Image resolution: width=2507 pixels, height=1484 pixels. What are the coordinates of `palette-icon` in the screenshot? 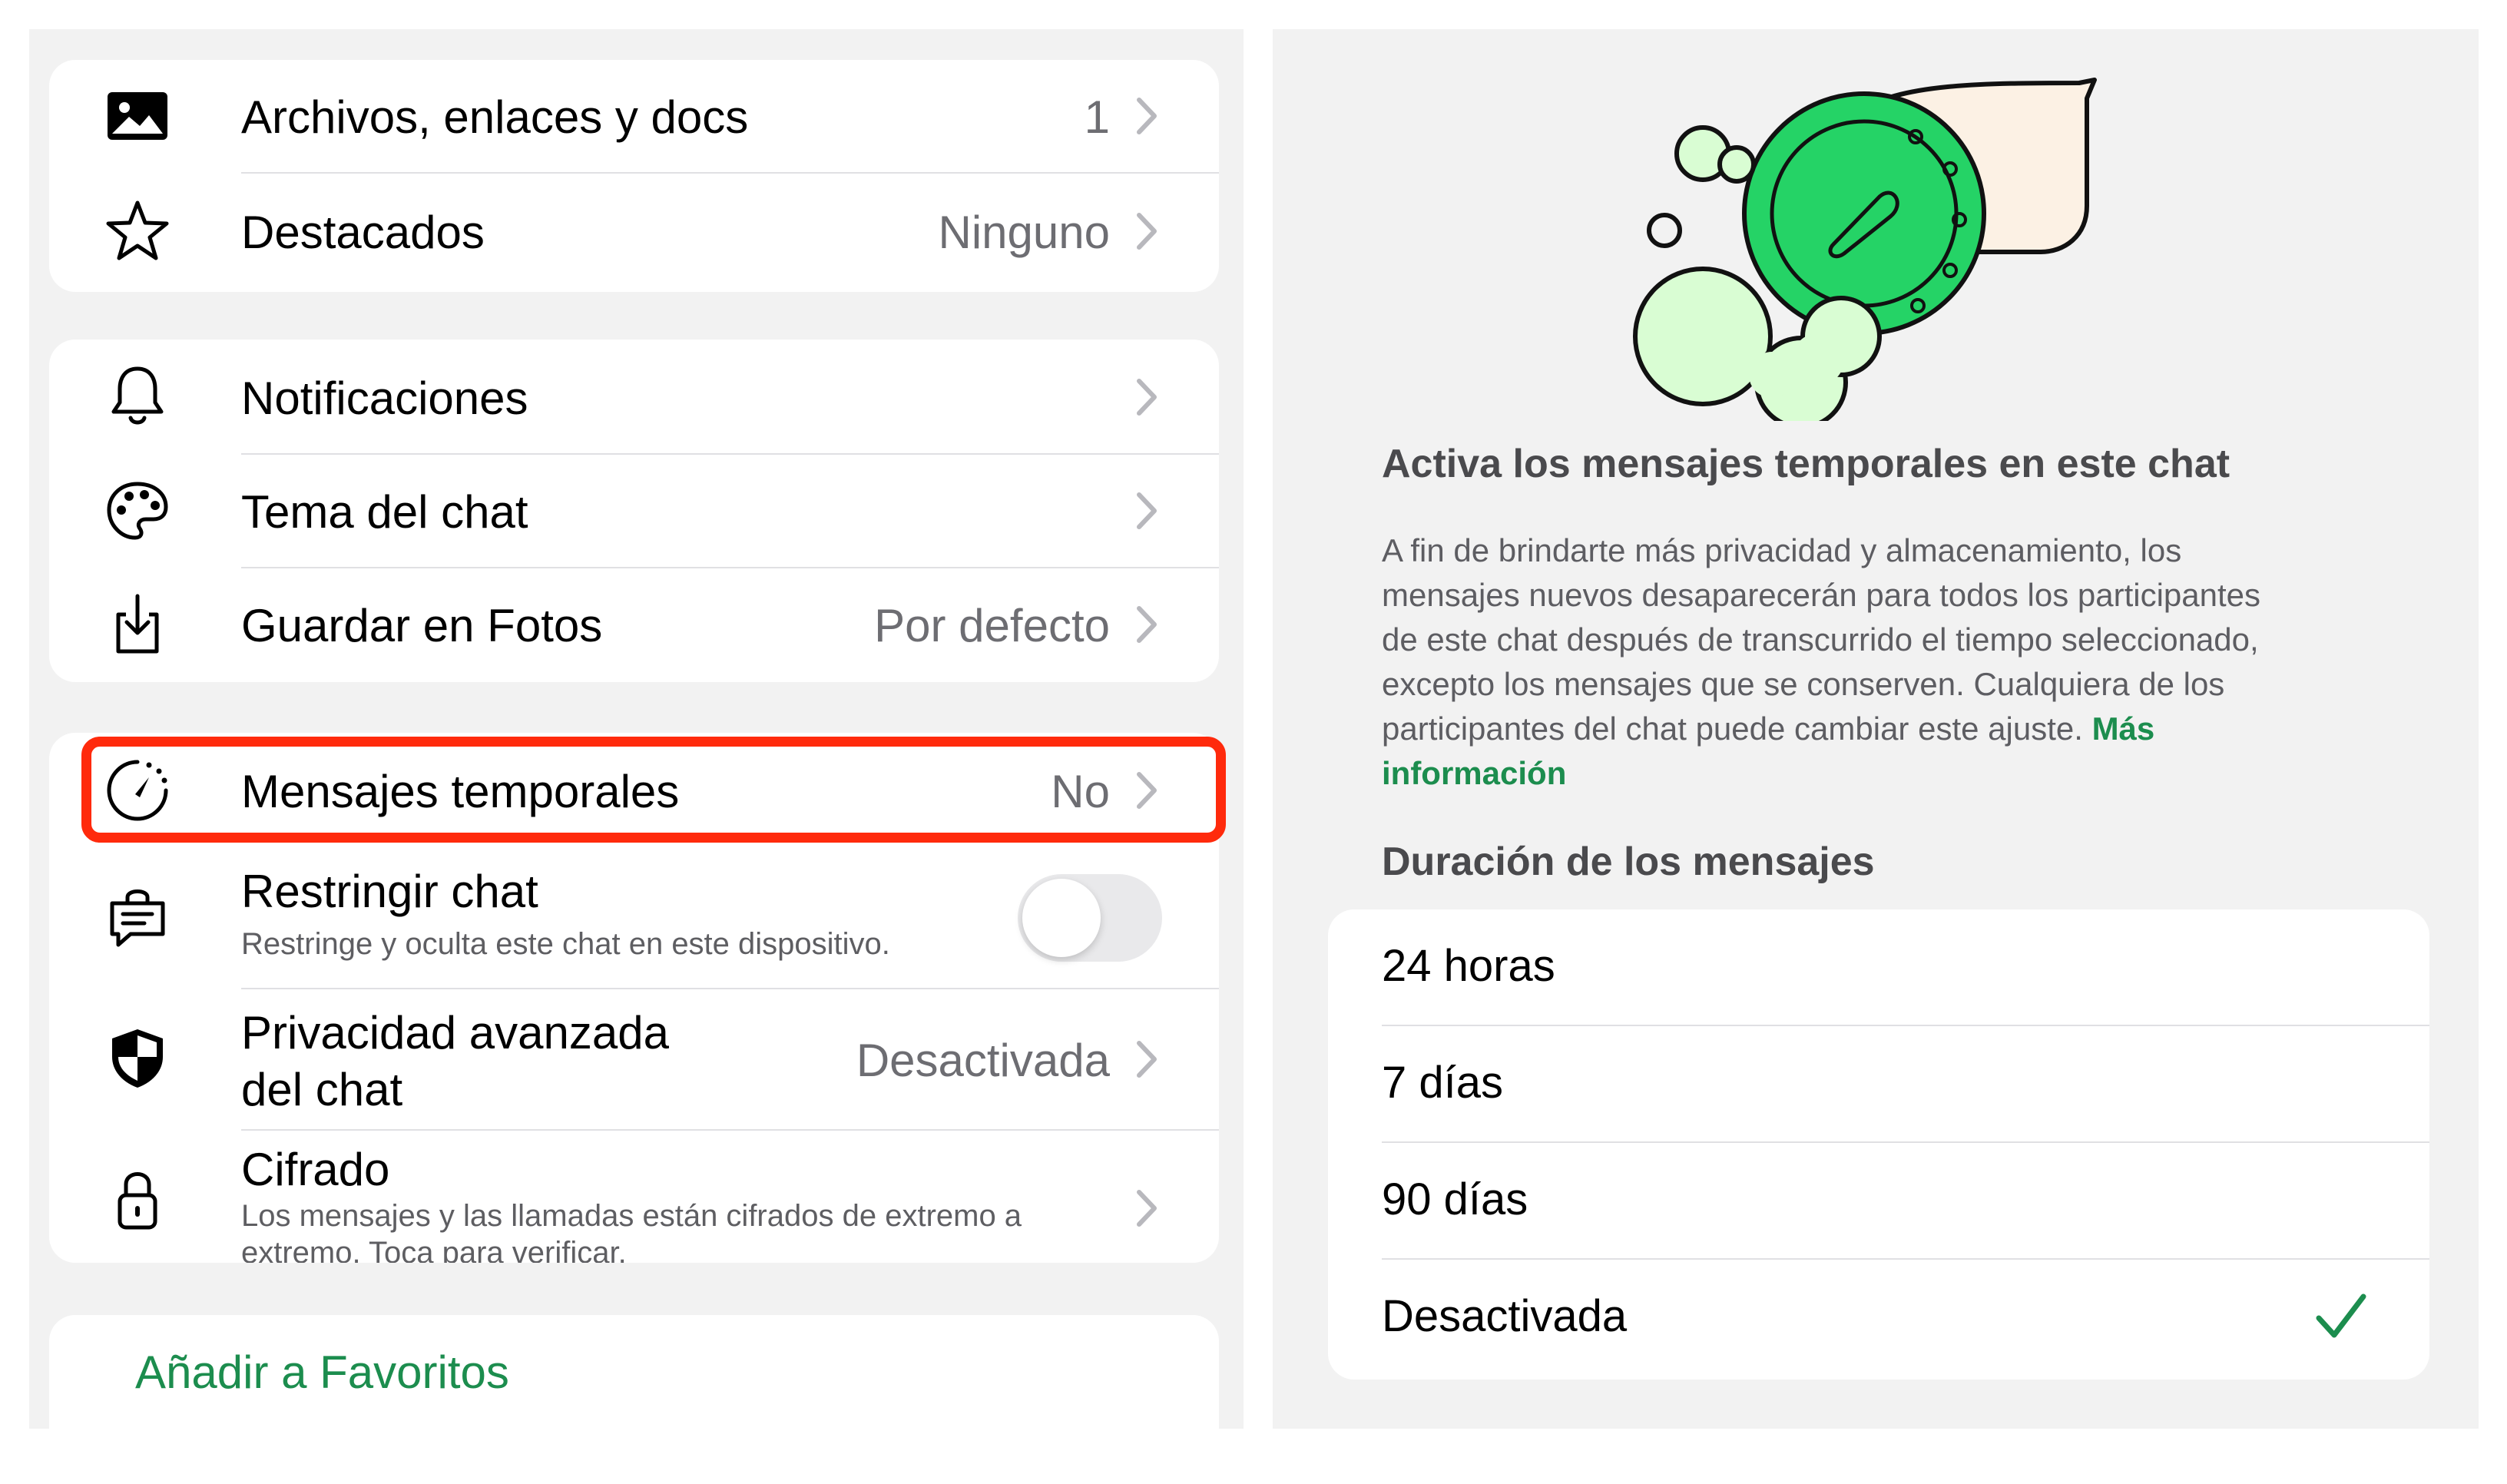 It's located at (137, 511).